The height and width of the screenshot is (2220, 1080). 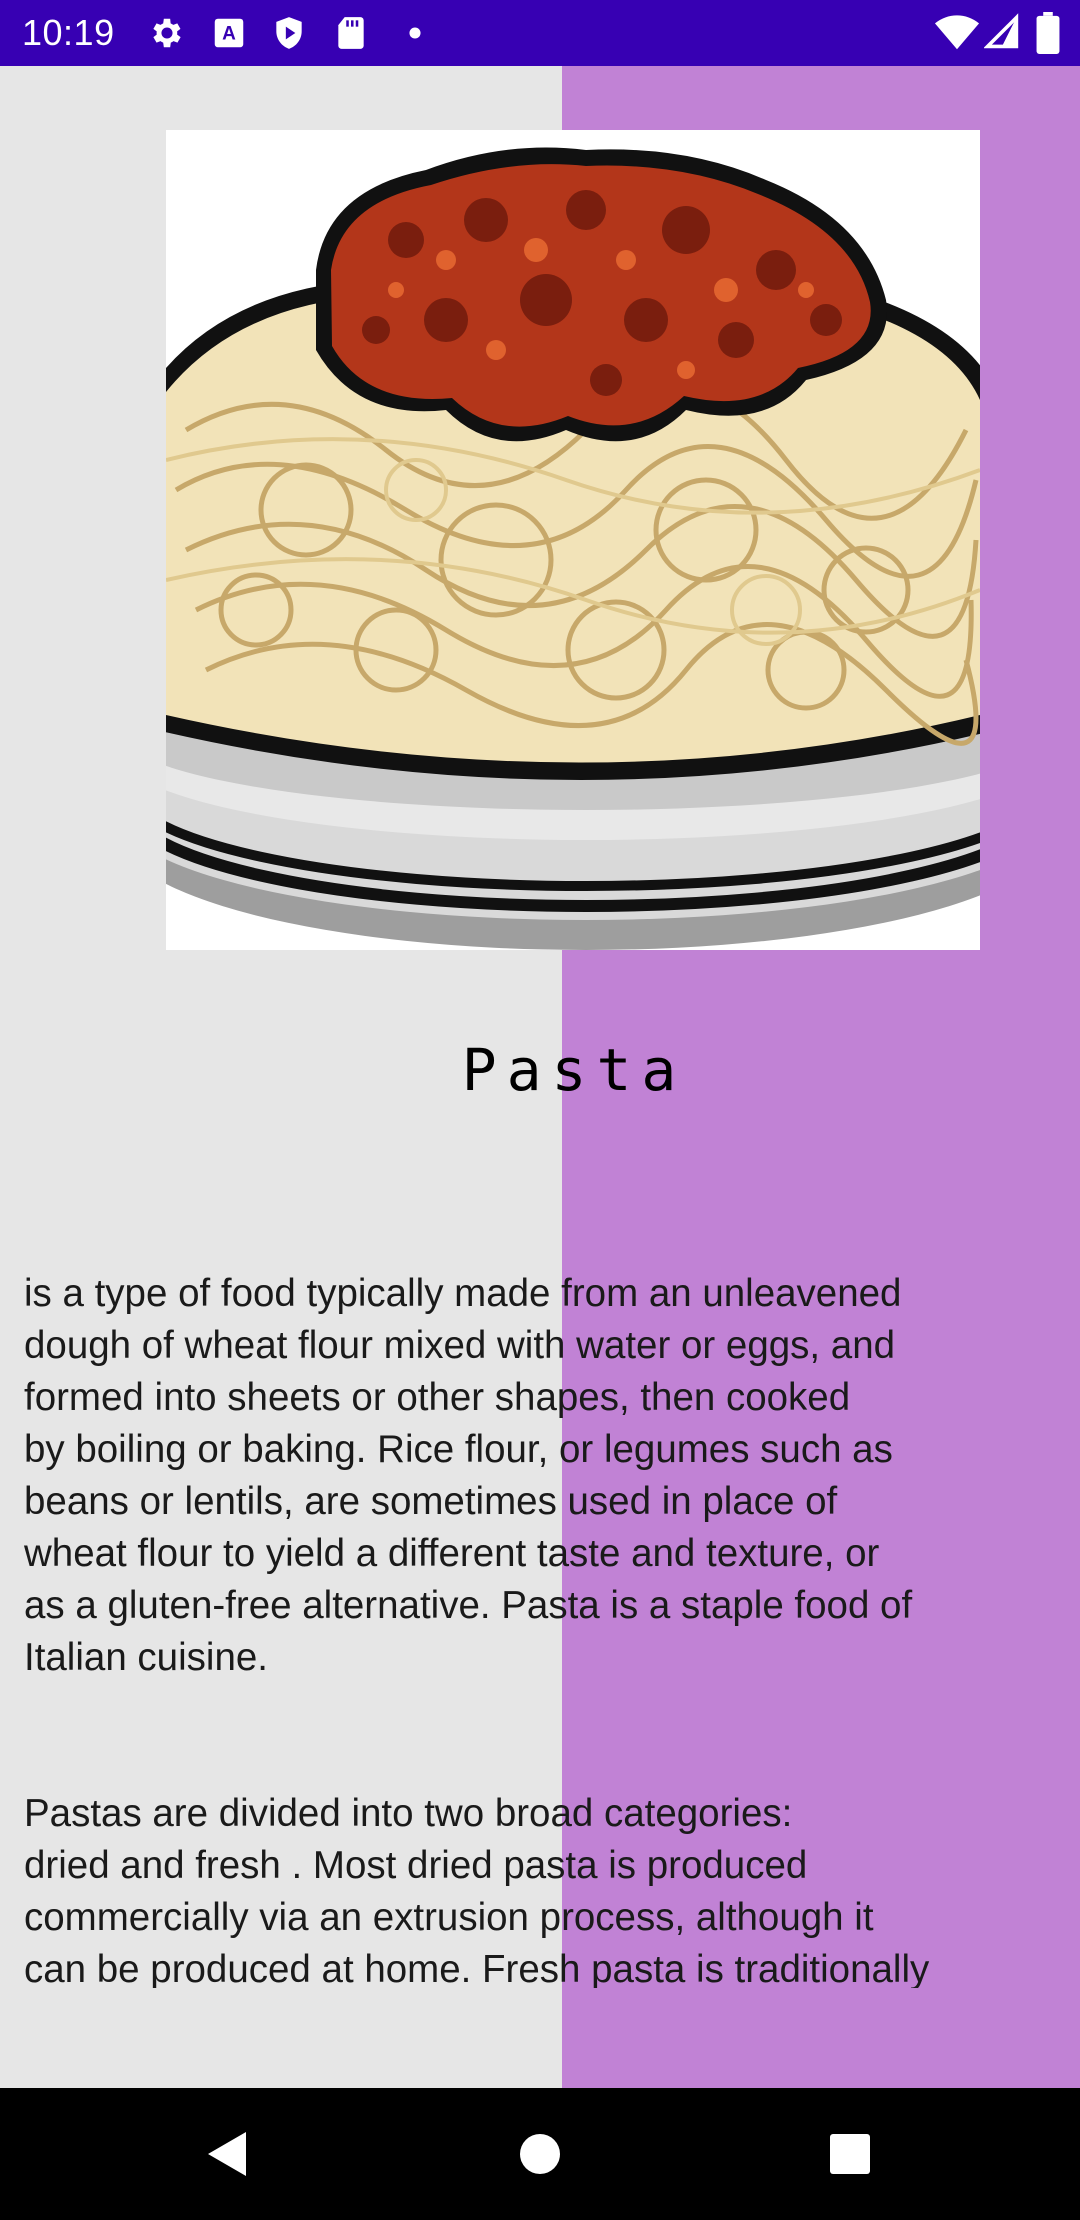 I want to click on signal-icon, so click(x=1001, y=31).